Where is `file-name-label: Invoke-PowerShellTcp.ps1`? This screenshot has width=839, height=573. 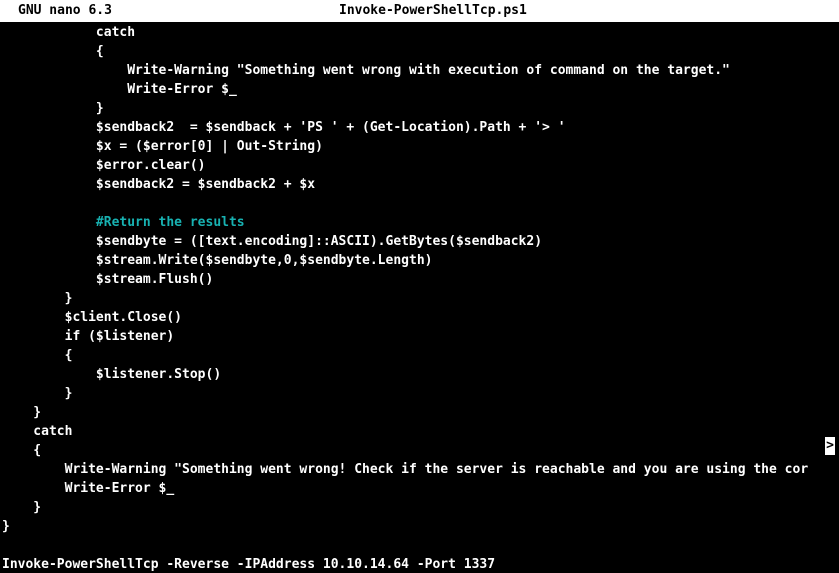
file-name-label: Invoke-PowerShellTcp.ps1 is located at coordinates (433, 10).